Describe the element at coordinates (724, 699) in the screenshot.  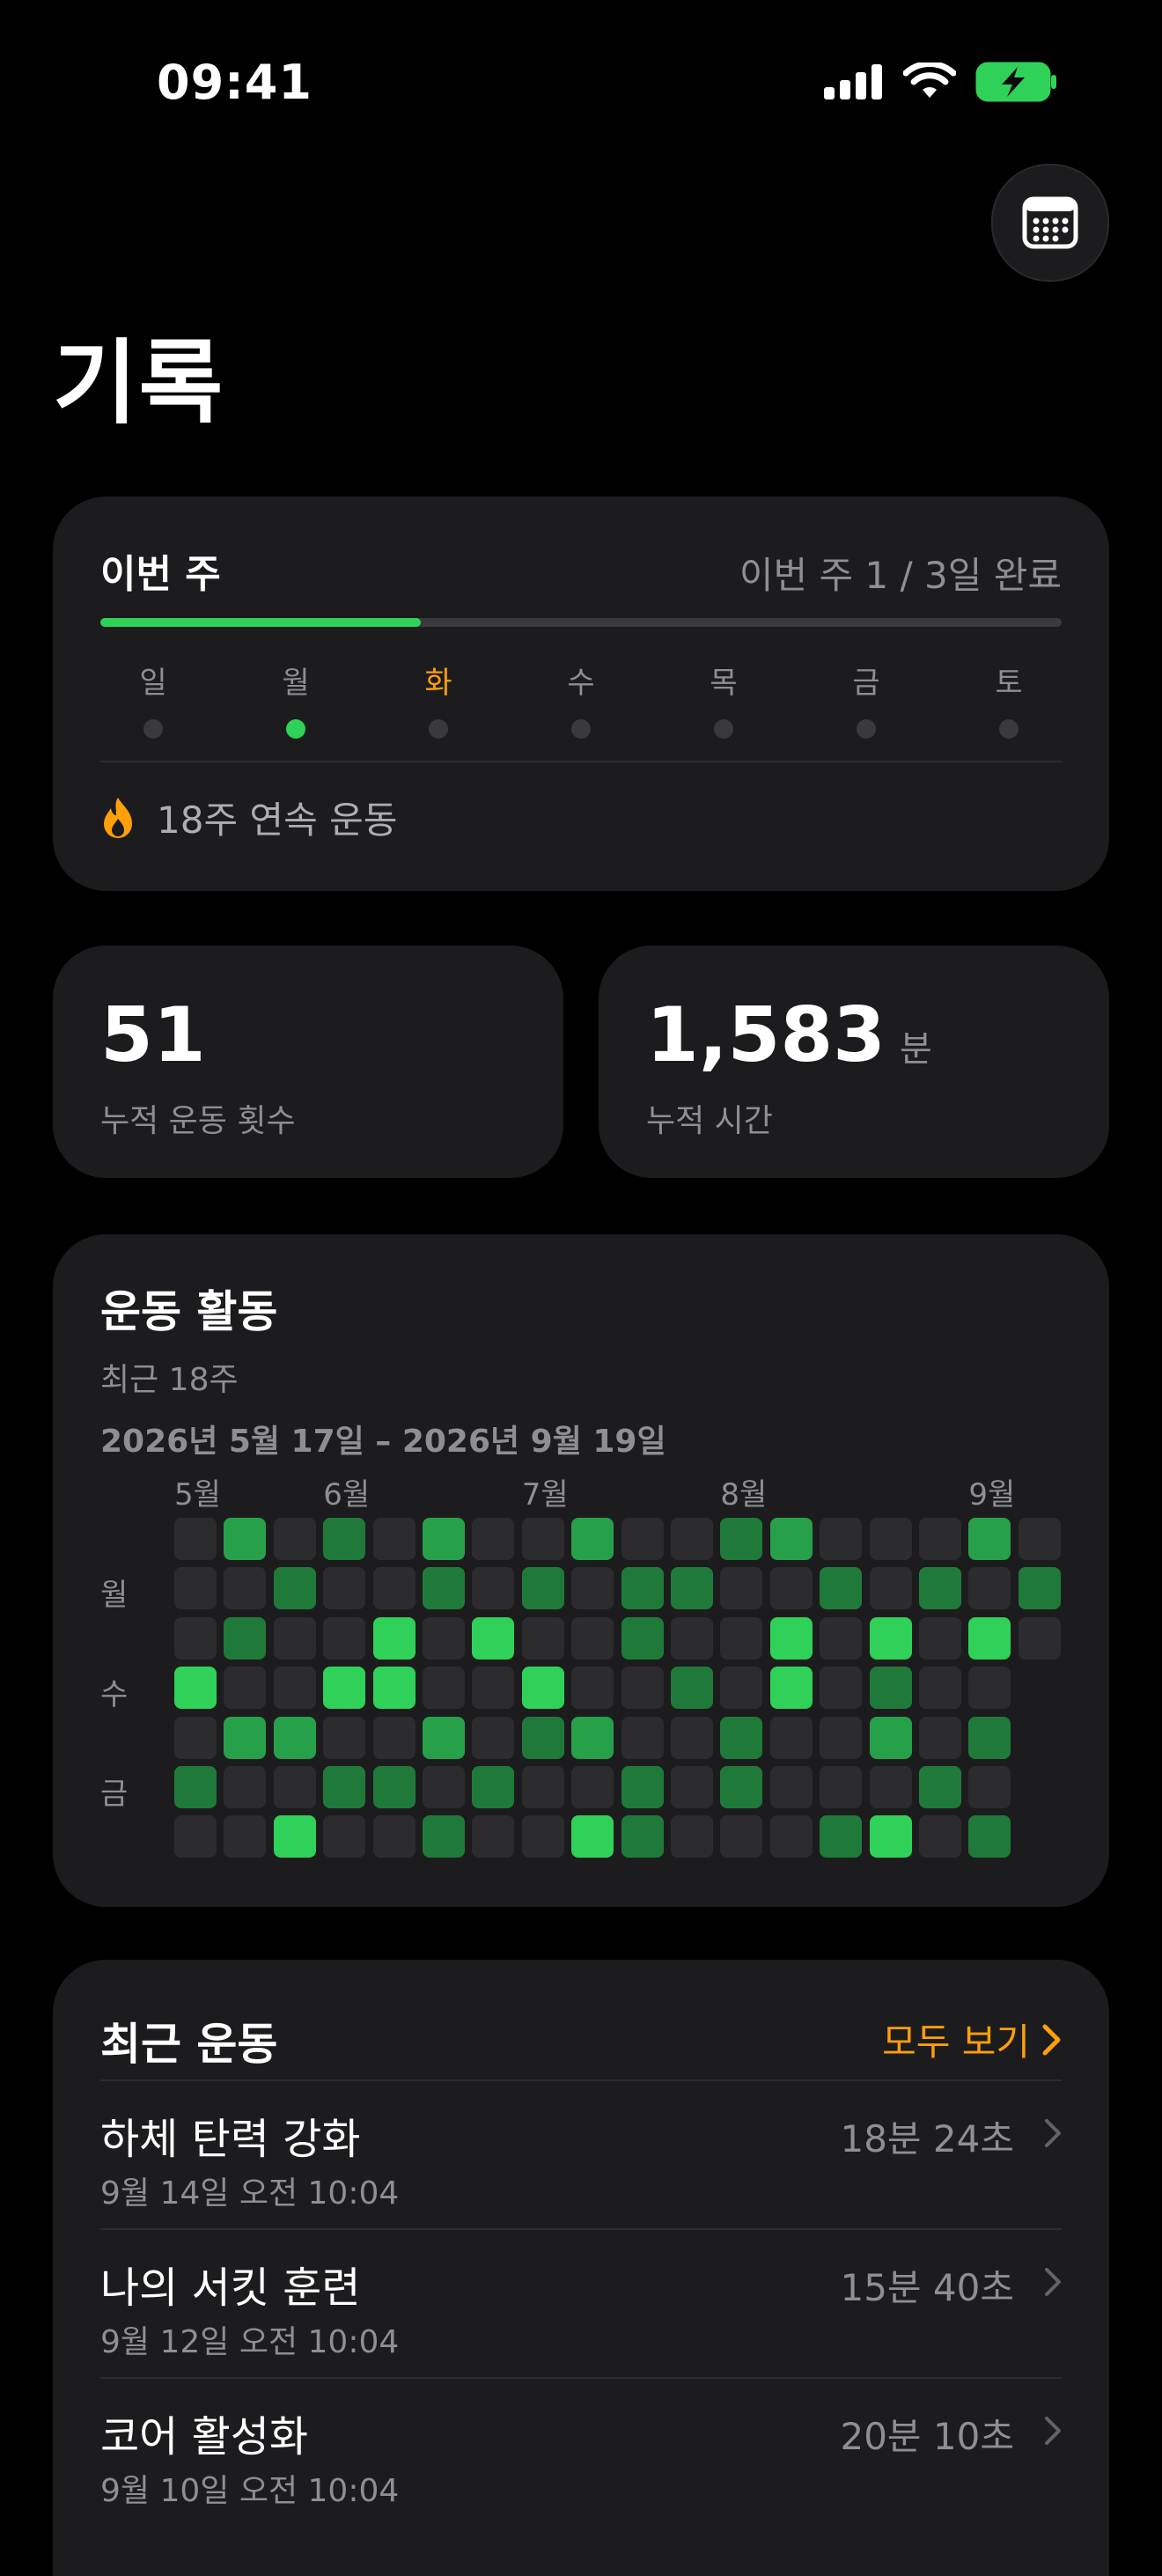
I see `week-day: 목` at that location.